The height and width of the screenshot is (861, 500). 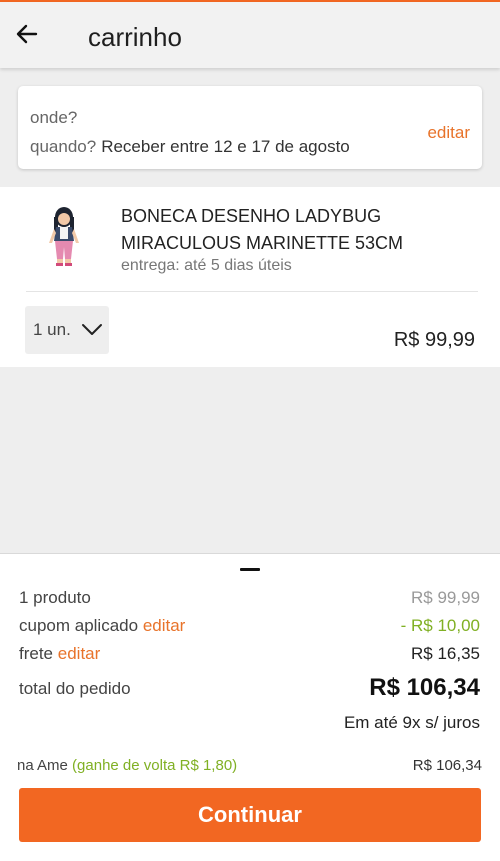 What do you see at coordinates (206, 265) in the screenshot?
I see `product-delivery-estimate: entrega: até 5 dias úteis` at bounding box center [206, 265].